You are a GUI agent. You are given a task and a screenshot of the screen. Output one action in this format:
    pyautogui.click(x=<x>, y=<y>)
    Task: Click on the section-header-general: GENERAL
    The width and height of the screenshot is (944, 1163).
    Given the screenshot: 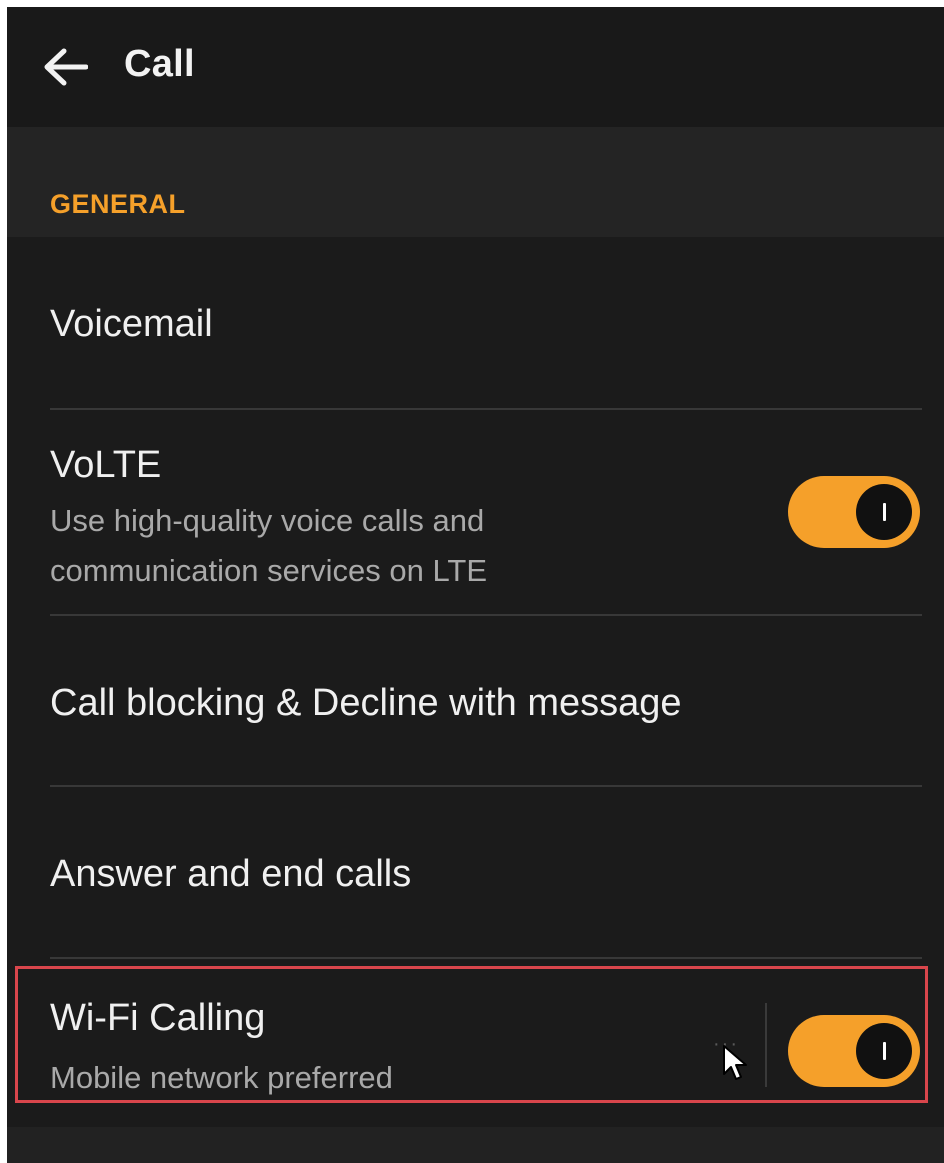 What is the action you would take?
    pyautogui.click(x=475, y=182)
    